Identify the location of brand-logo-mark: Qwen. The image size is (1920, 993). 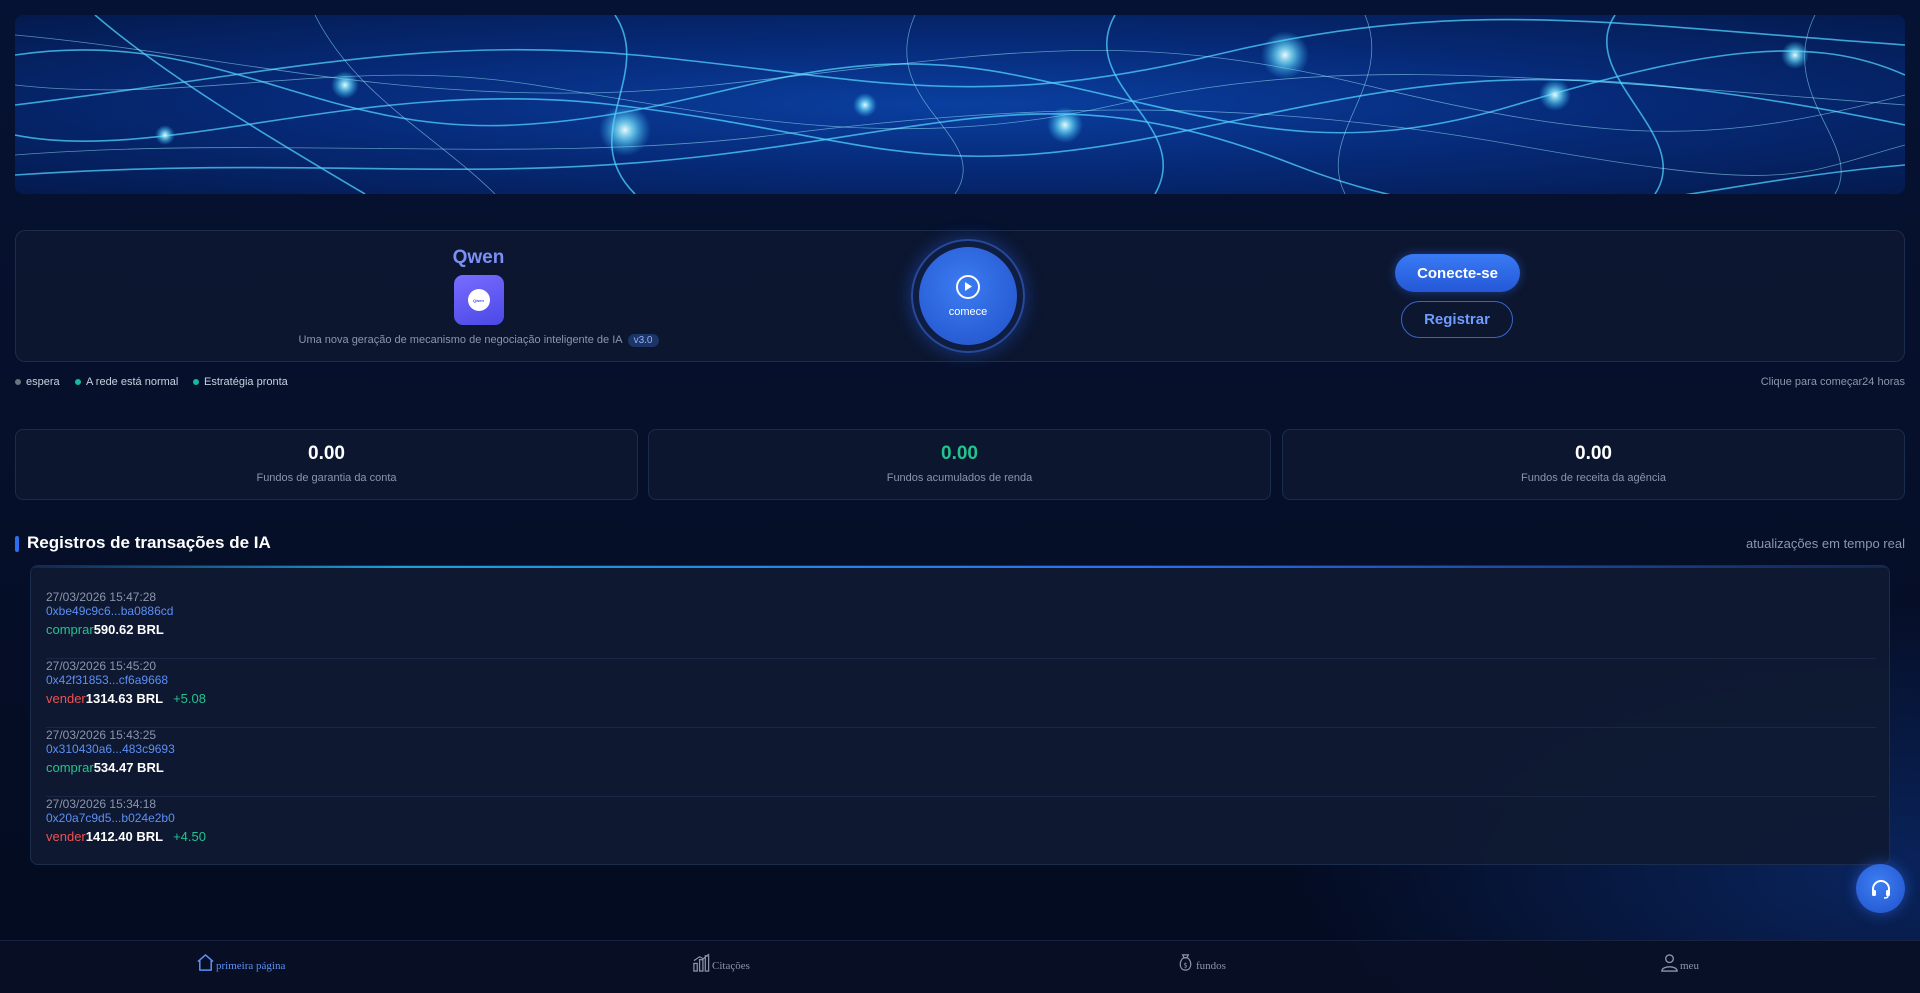
(478, 300).